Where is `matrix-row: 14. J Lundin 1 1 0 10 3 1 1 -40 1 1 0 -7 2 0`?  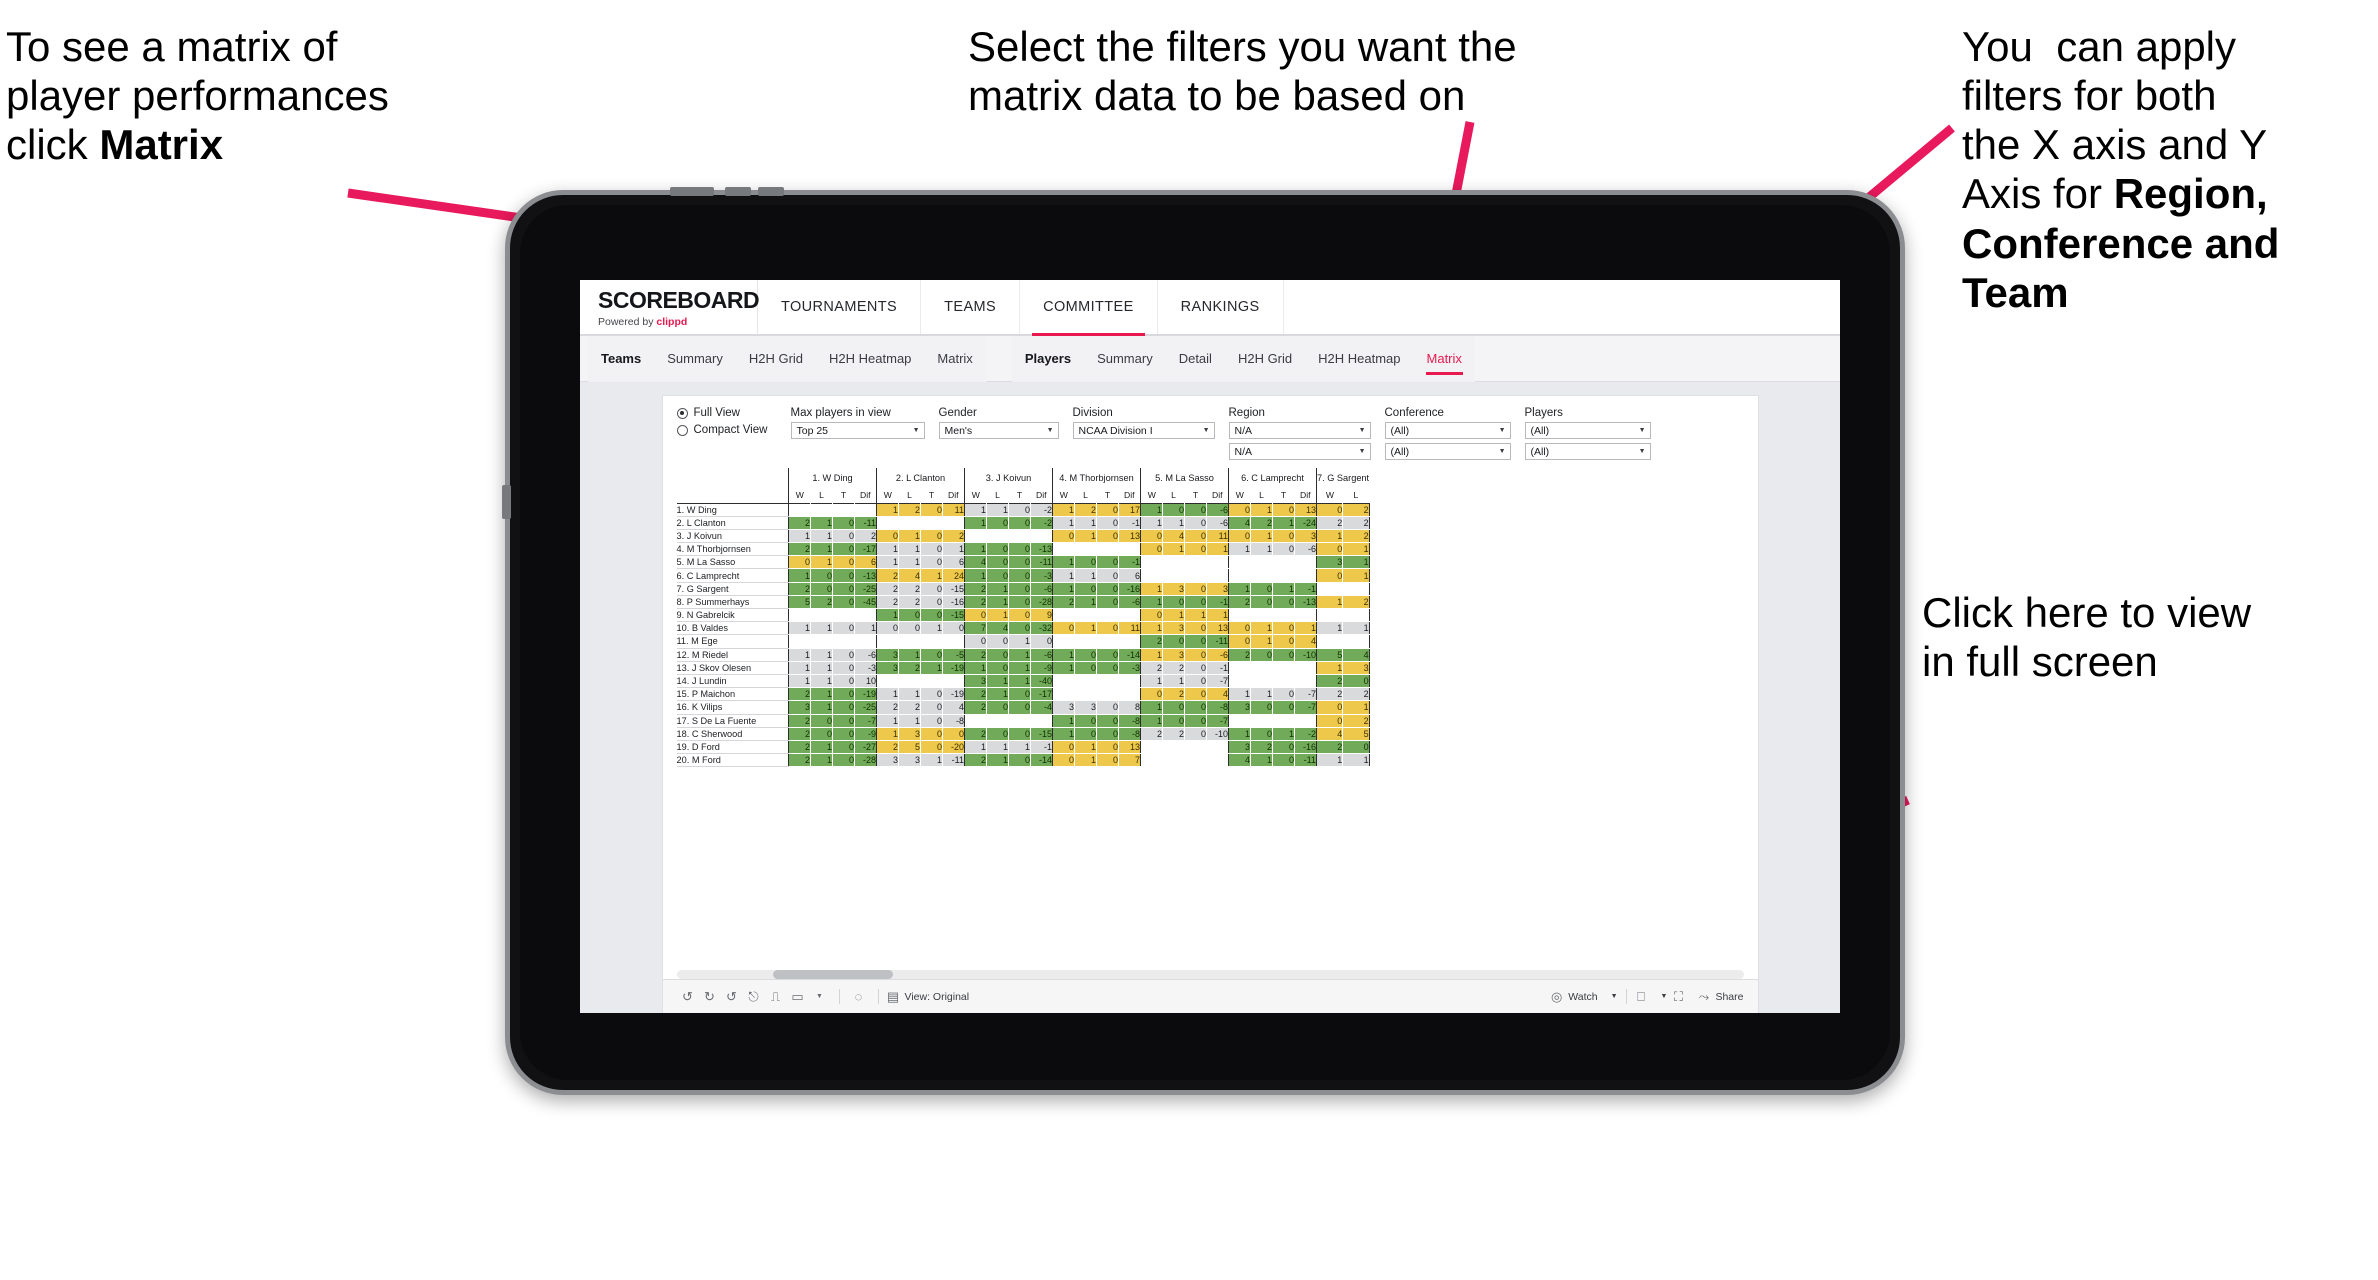 matrix-row: 14. J Lundin 1 1 0 10 3 1 1 -40 1 1 0 -7 2 0 is located at coordinates (1023, 681).